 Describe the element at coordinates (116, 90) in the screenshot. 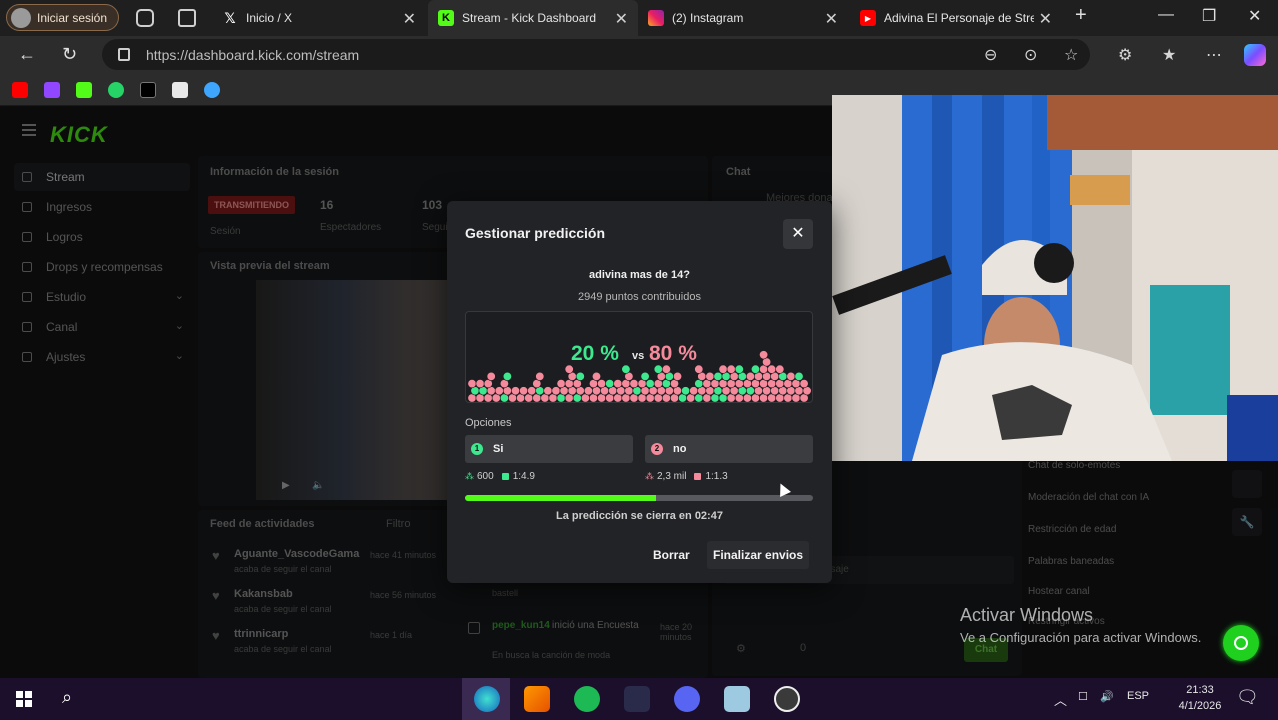

I see `whatsapp-bookmark-icon` at that location.